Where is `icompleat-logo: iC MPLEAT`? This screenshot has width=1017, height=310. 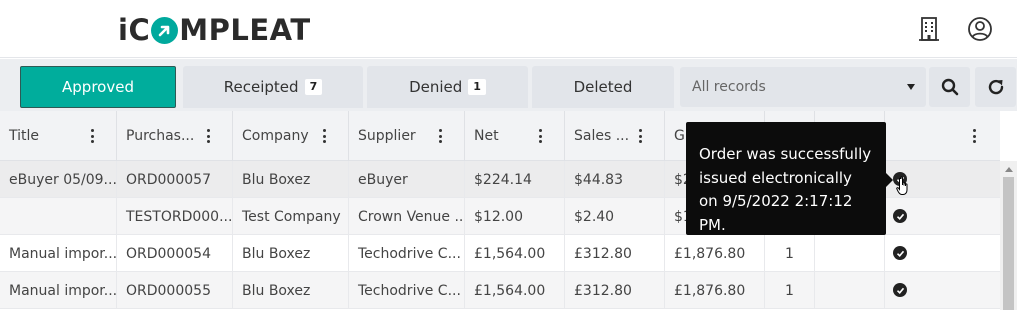
icompleat-logo: iC MPLEAT is located at coordinates (214, 30).